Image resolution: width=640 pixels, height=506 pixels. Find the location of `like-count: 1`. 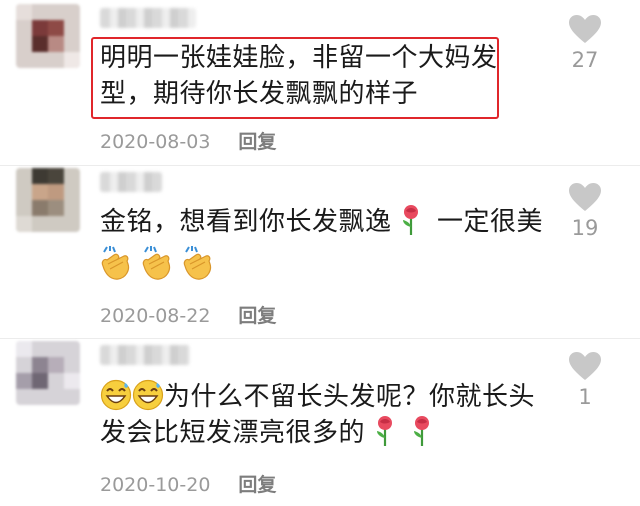

like-count: 1 is located at coordinates (585, 397).